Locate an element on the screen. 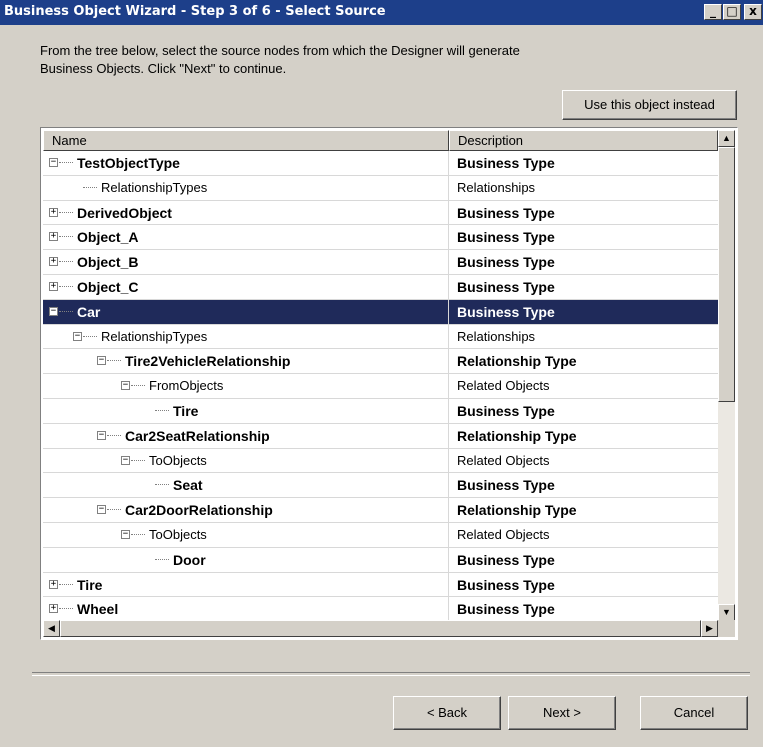  tree-node-label: Door is located at coordinates (189, 559).